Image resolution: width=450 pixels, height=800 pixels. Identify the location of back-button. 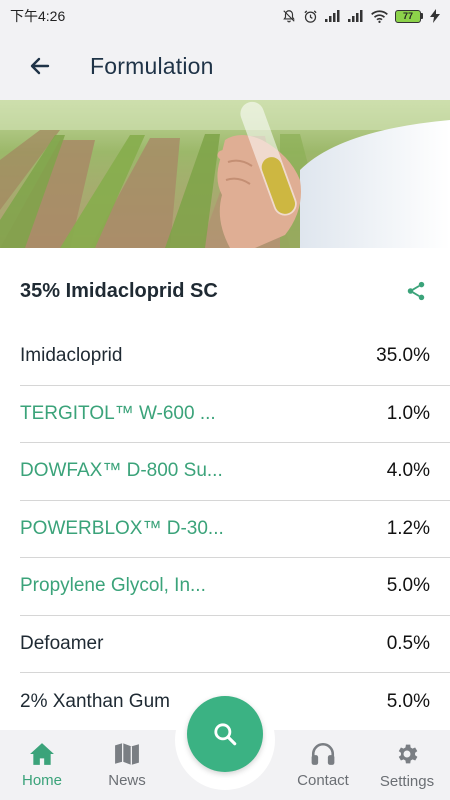
(40, 66).